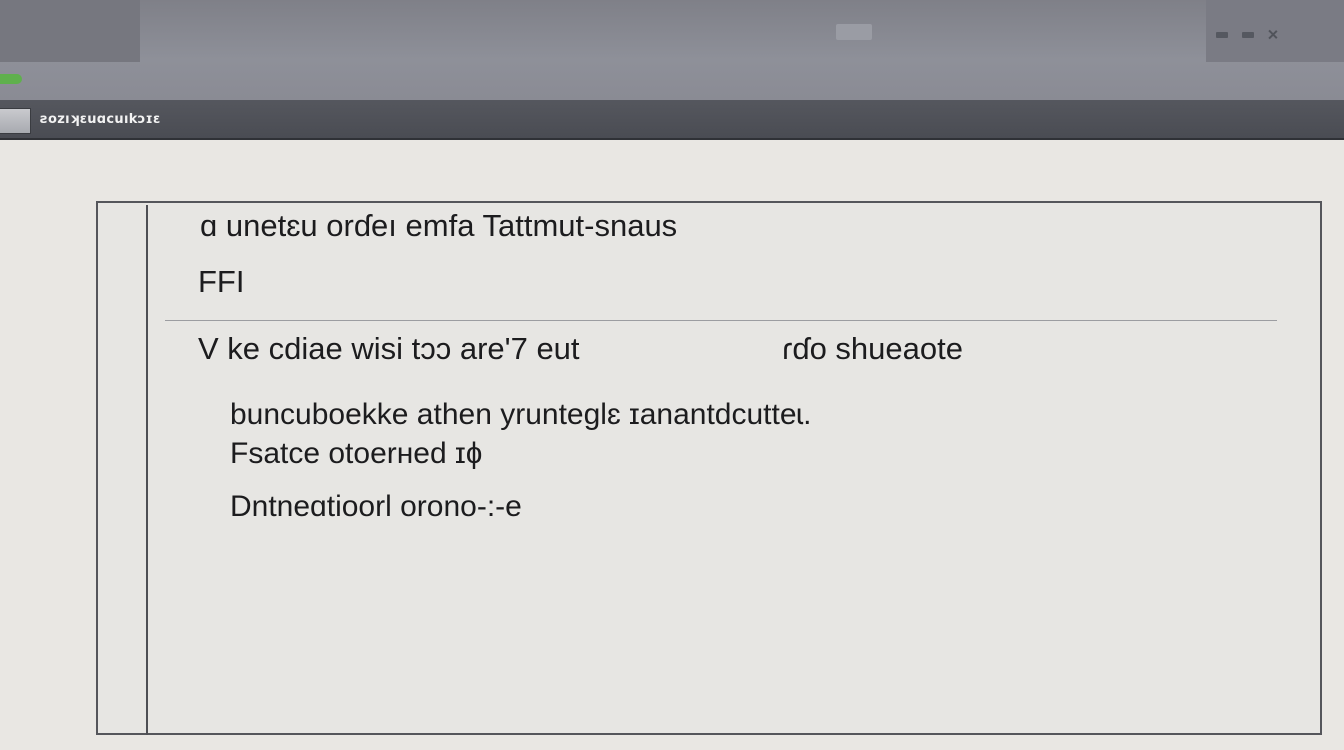 The image size is (1344, 750). What do you see at coordinates (11, 79) in the screenshot?
I see `status-indicator` at bounding box center [11, 79].